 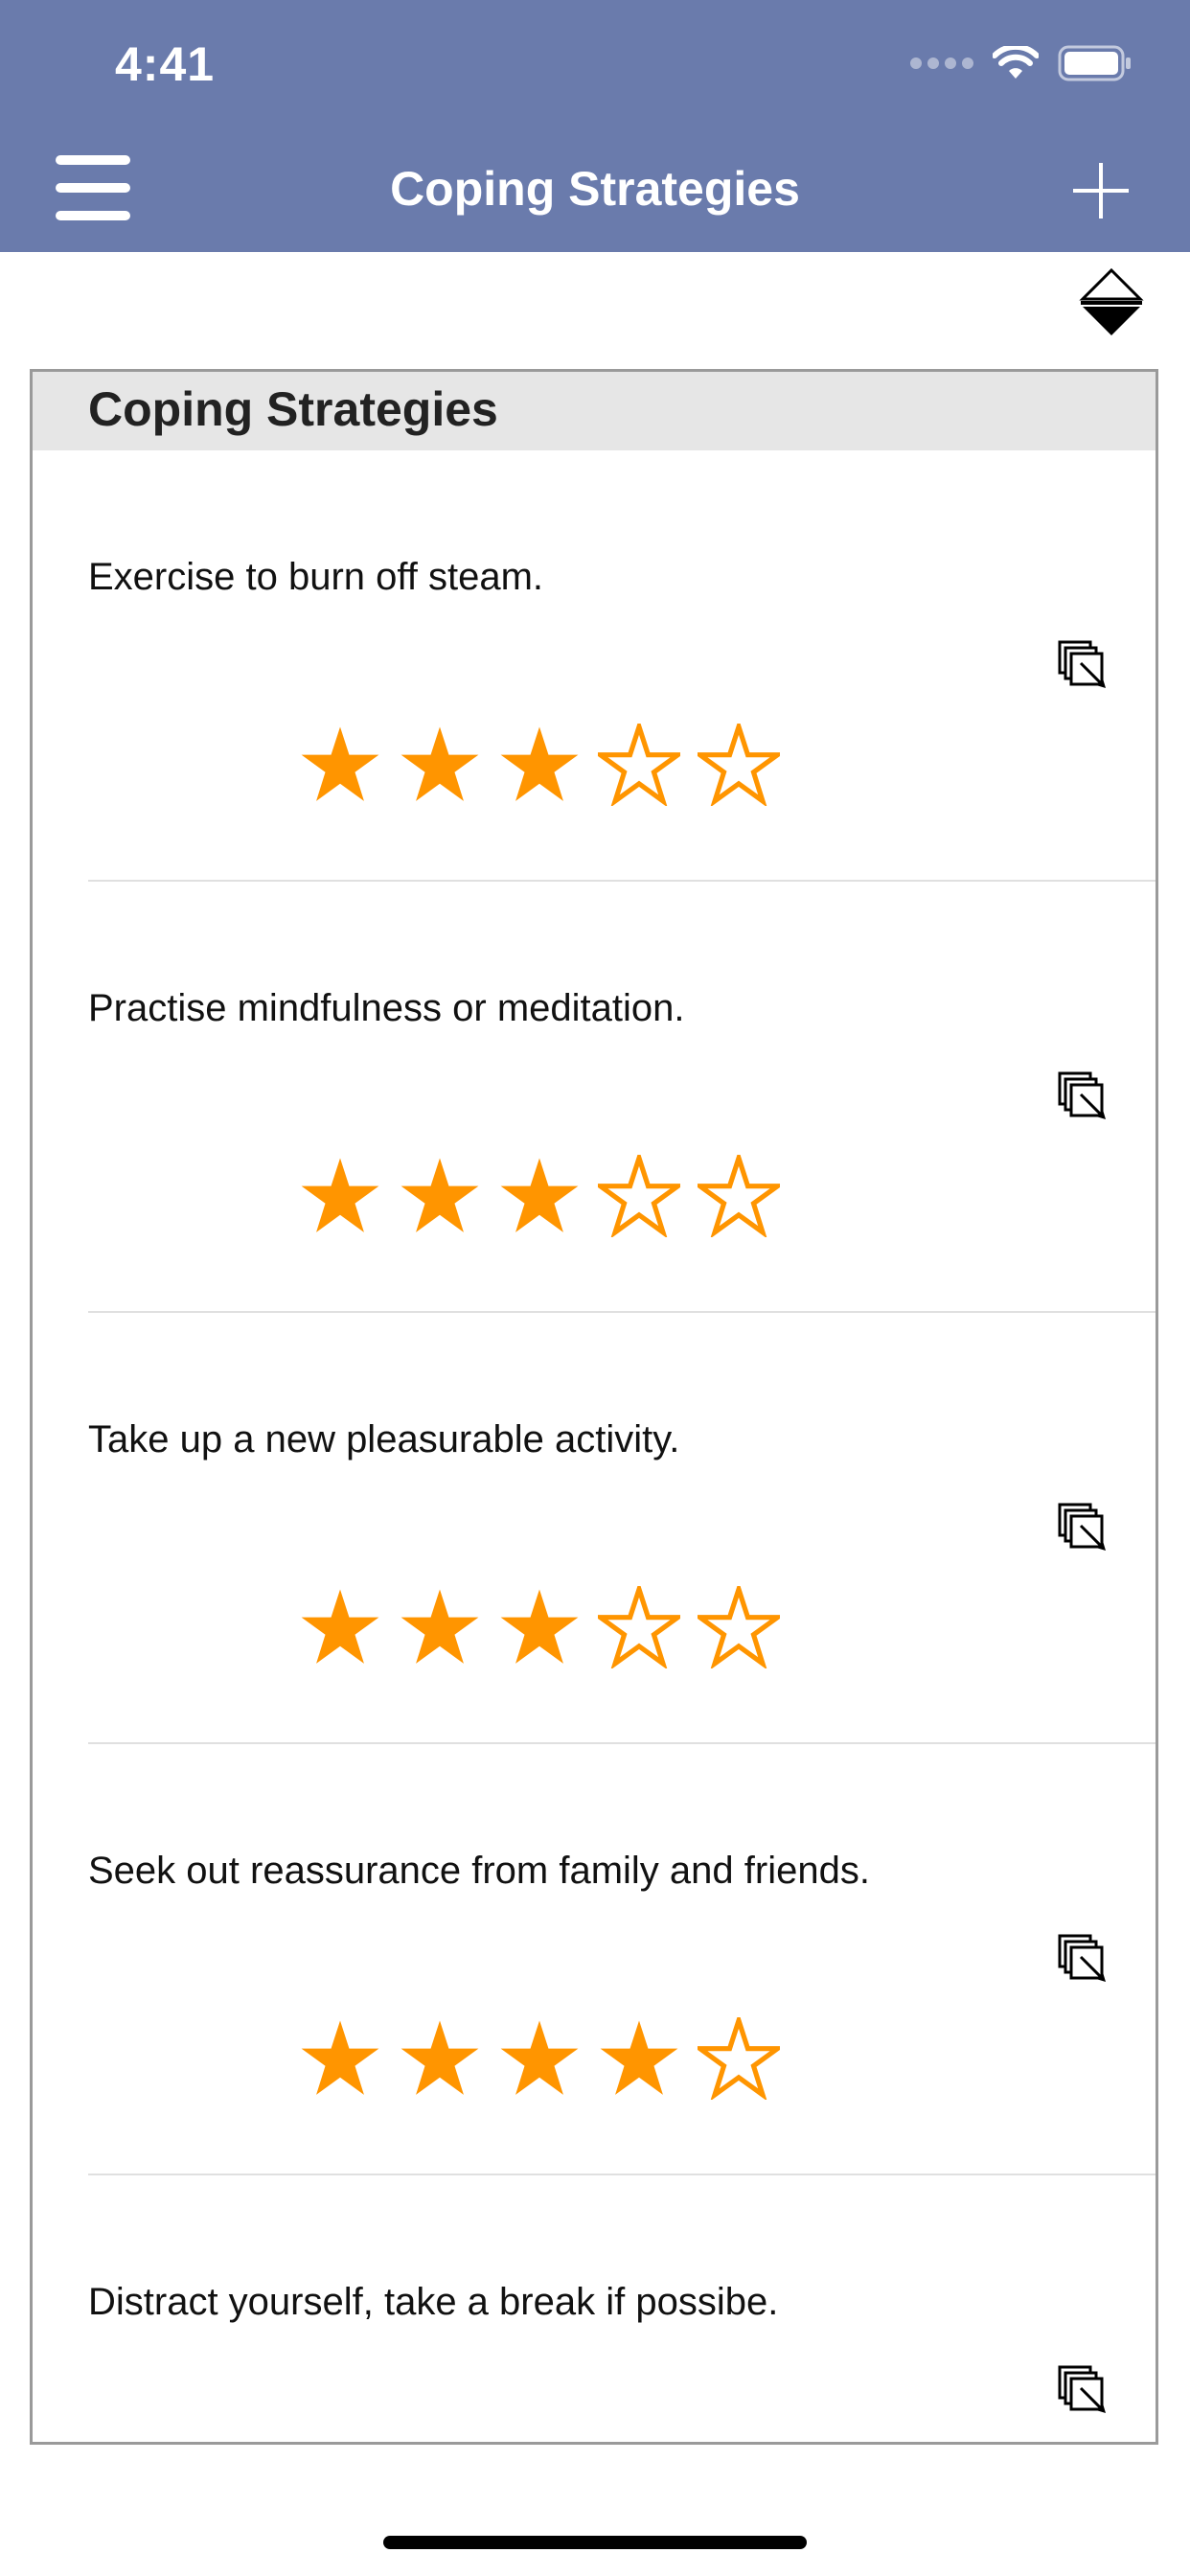 I want to click on strategy-text: Exercise to burn off steam., so click(x=316, y=577).